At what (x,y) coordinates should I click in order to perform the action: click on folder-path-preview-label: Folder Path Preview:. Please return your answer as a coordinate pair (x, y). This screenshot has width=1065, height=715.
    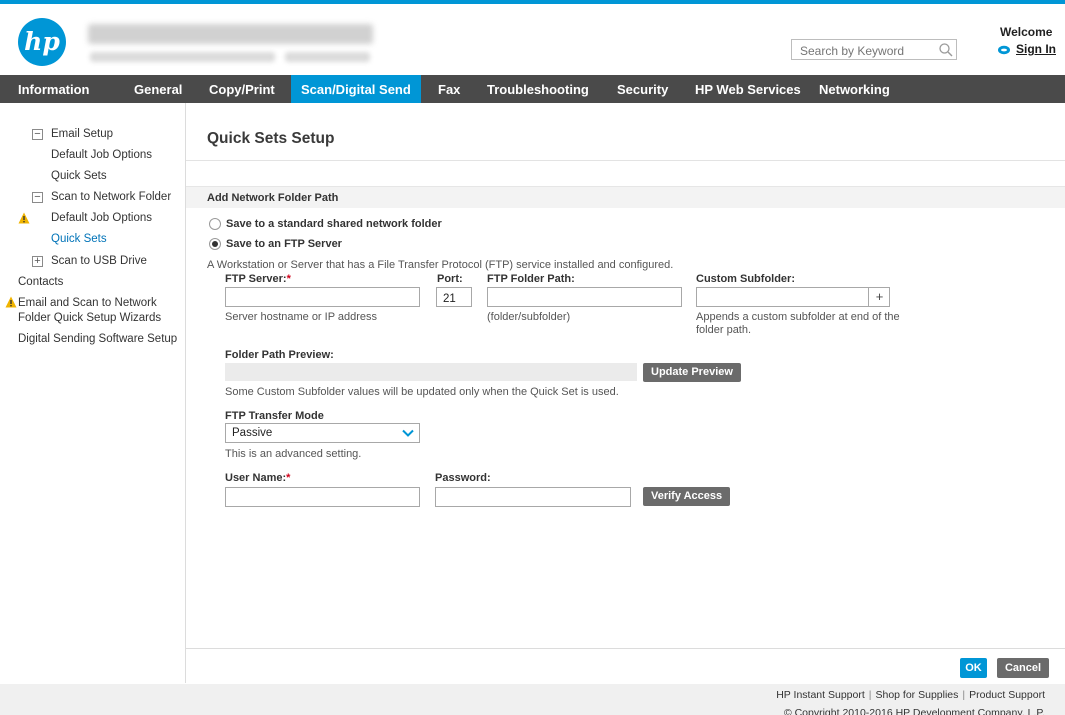
    Looking at the image, I should click on (279, 355).